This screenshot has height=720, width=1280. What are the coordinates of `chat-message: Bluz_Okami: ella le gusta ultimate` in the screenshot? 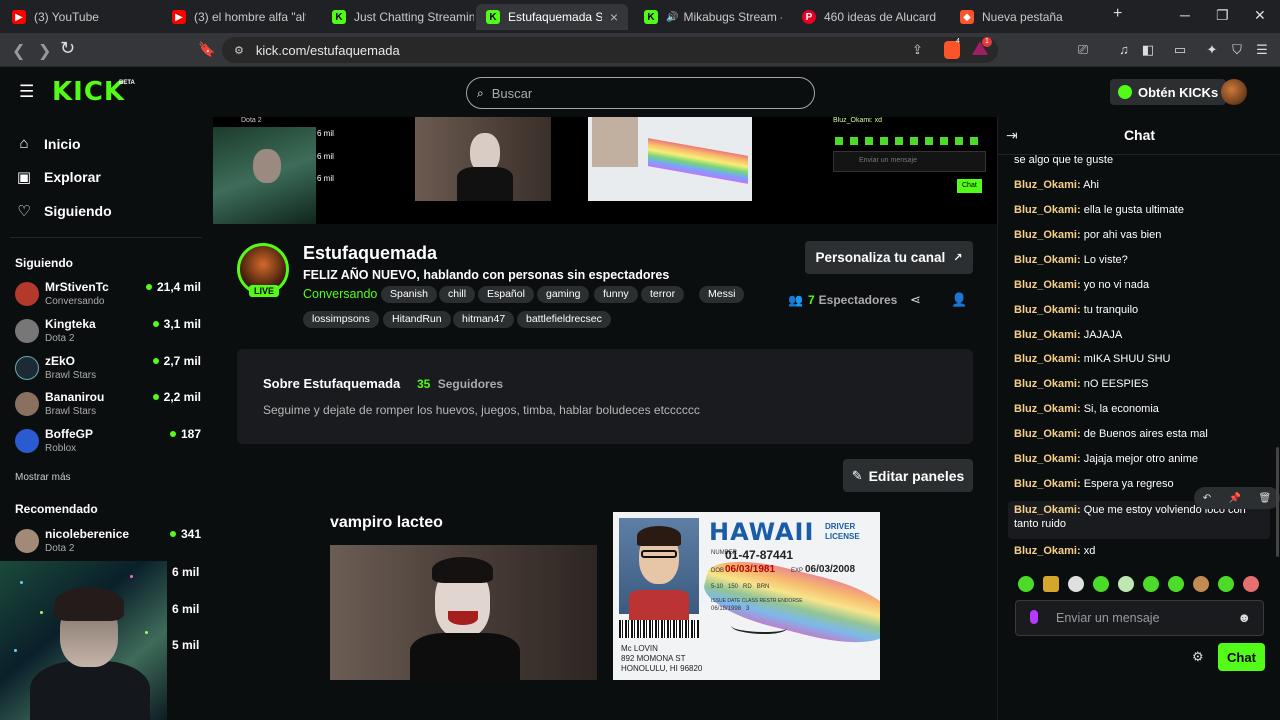 It's located at (1140, 210).